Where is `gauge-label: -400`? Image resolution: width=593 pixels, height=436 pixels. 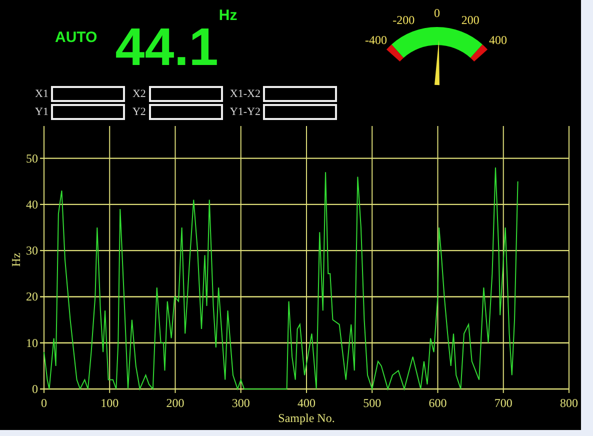
gauge-label: -400 is located at coordinates (376, 40).